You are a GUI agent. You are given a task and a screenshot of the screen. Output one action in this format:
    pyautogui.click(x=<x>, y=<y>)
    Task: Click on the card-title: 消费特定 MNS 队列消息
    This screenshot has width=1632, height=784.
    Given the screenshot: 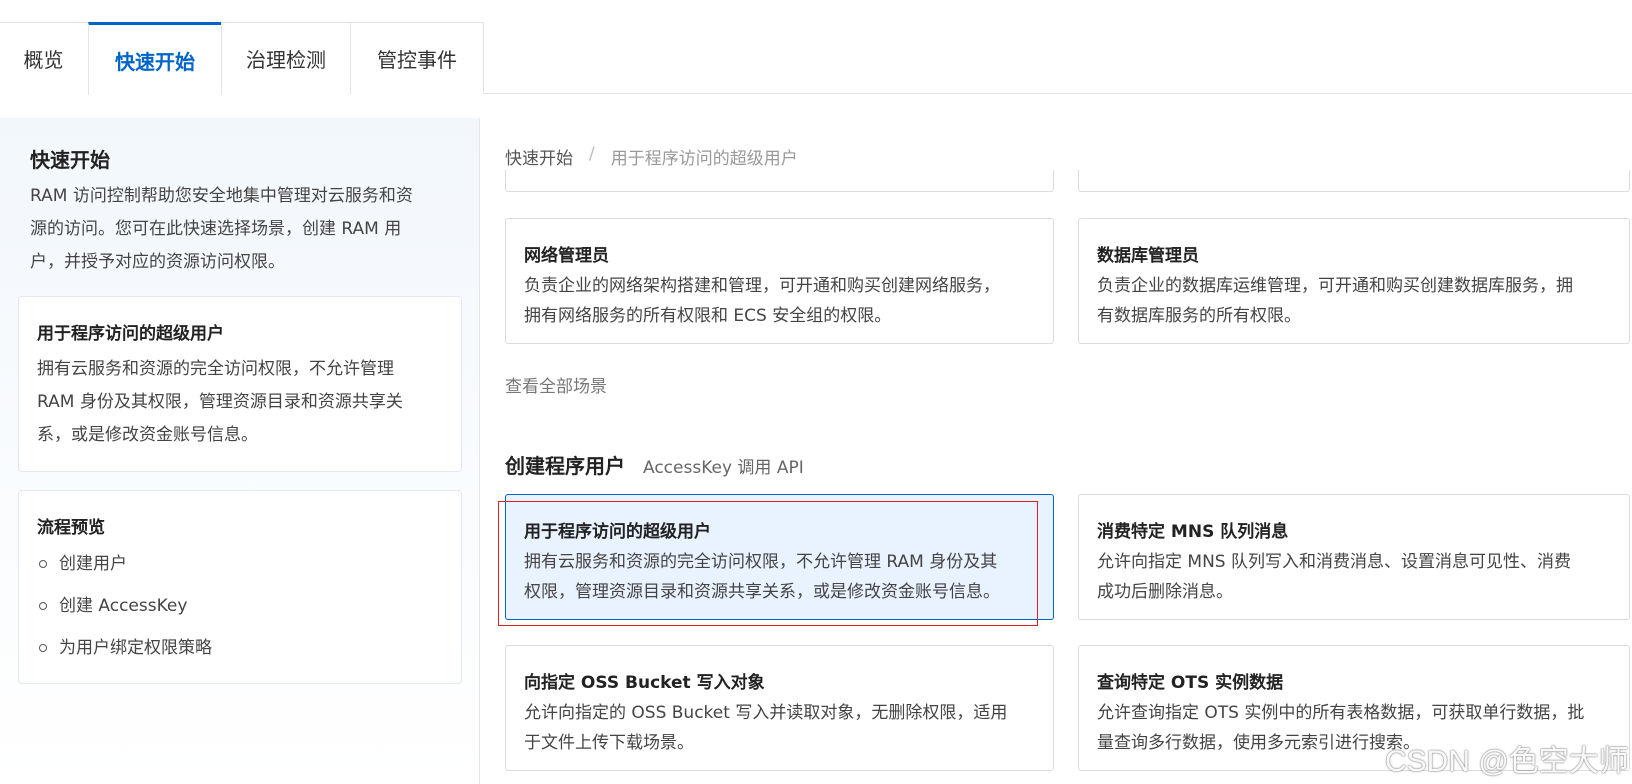 What is the action you would take?
    pyautogui.click(x=1193, y=532)
    